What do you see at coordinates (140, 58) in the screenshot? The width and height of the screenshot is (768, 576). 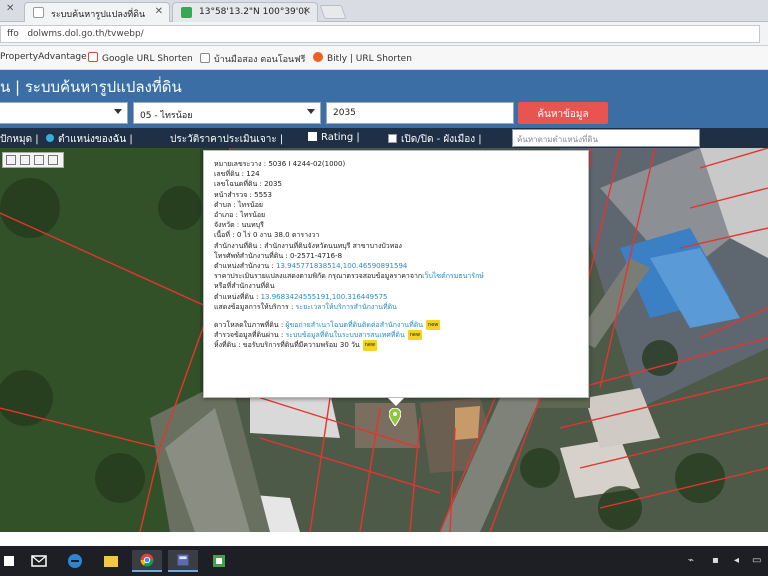 I see `bookmark-item: Google URL Shorten` at bounding box center [140, 58].